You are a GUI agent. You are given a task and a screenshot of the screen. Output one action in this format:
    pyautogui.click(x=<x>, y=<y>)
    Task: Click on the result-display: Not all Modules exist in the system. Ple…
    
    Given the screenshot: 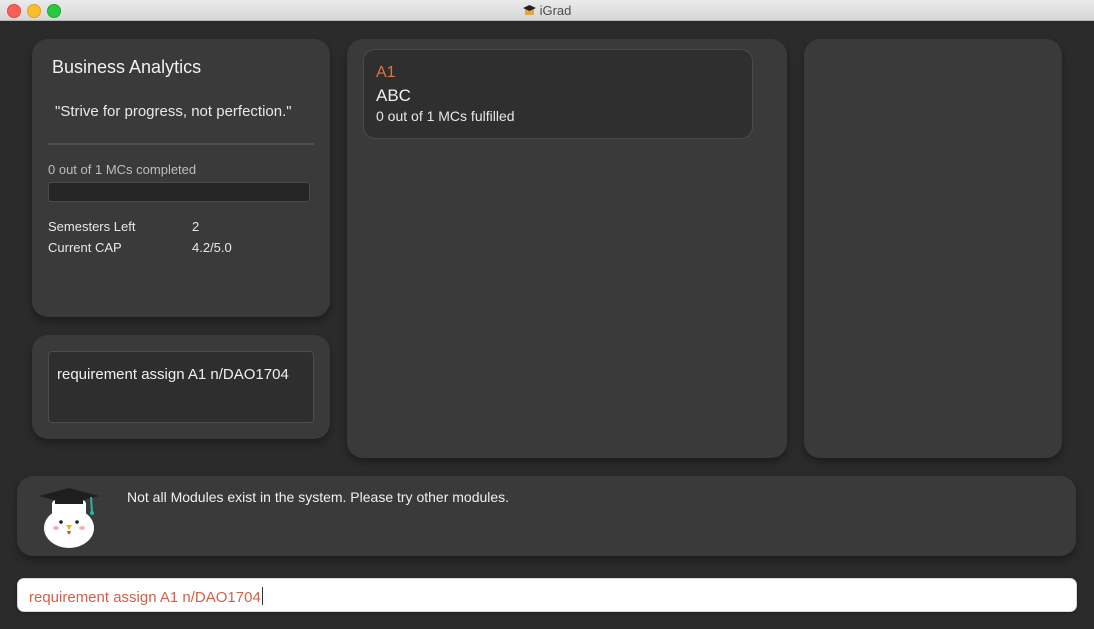 What is the action you would take?
    pyautogui.click(x=546, y=516)
    